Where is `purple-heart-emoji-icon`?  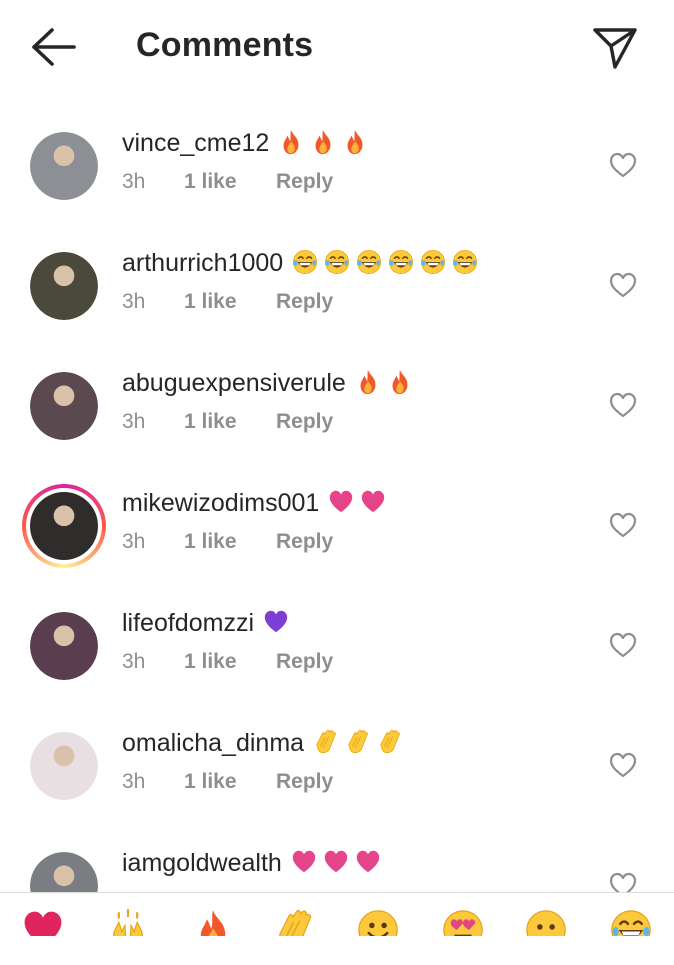
purple-heart-emoji-icon is located at coordinates (276, 623).